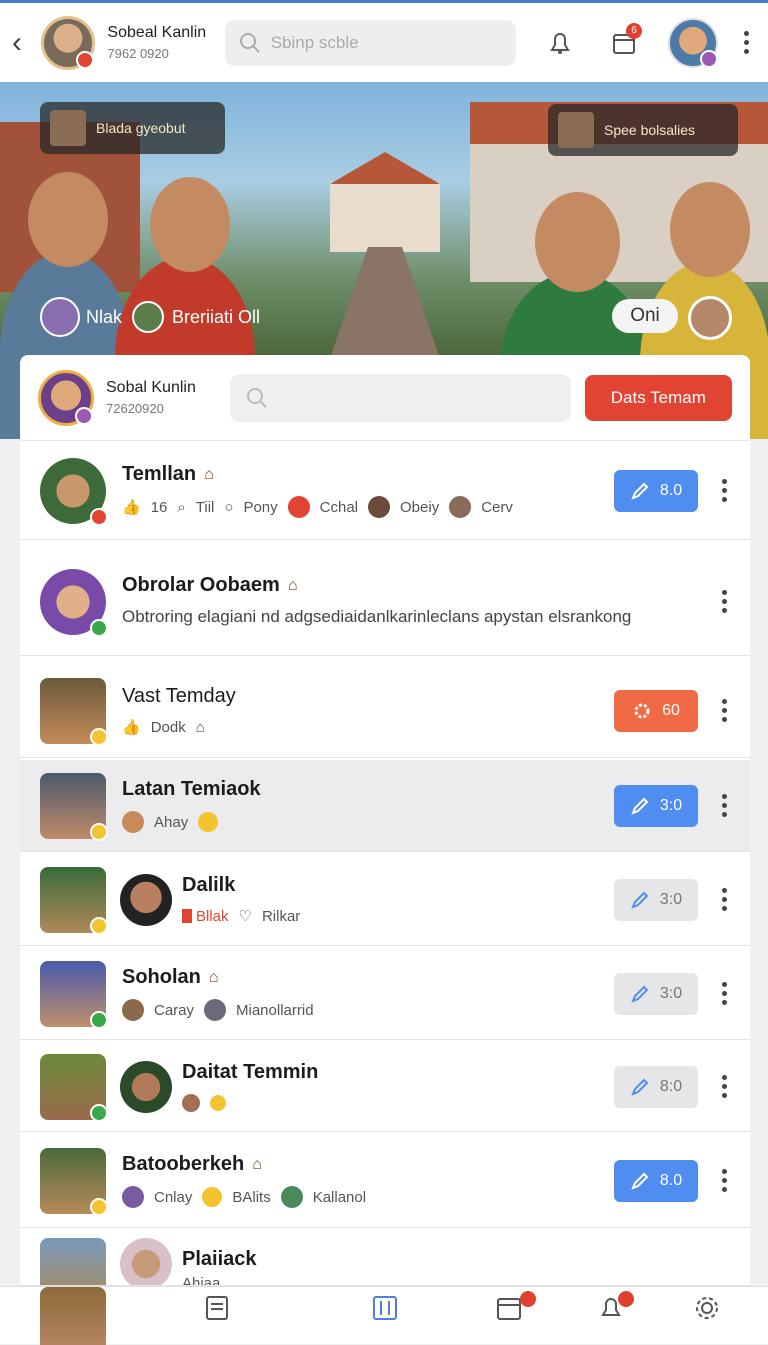 The image size is (768, 1345). I want to click on top-actions: 6, so click(648, 42).